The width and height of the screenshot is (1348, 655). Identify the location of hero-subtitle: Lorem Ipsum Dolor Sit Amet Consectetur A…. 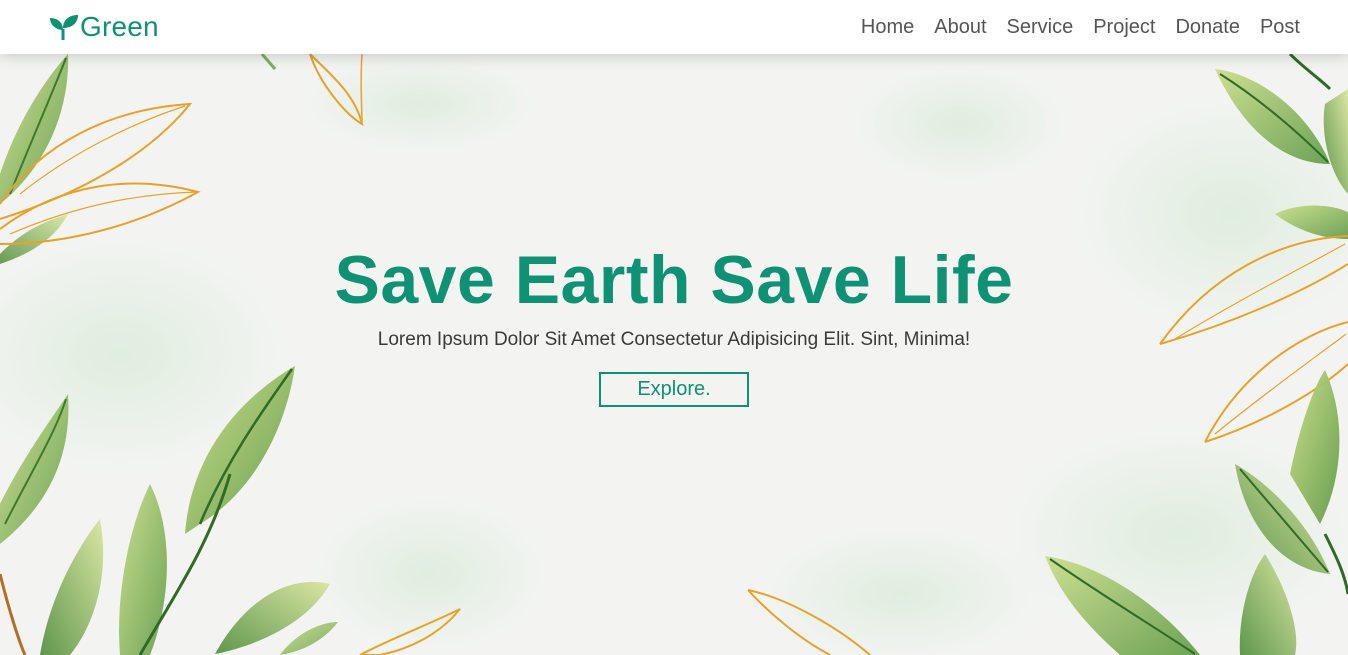
(674, 339).